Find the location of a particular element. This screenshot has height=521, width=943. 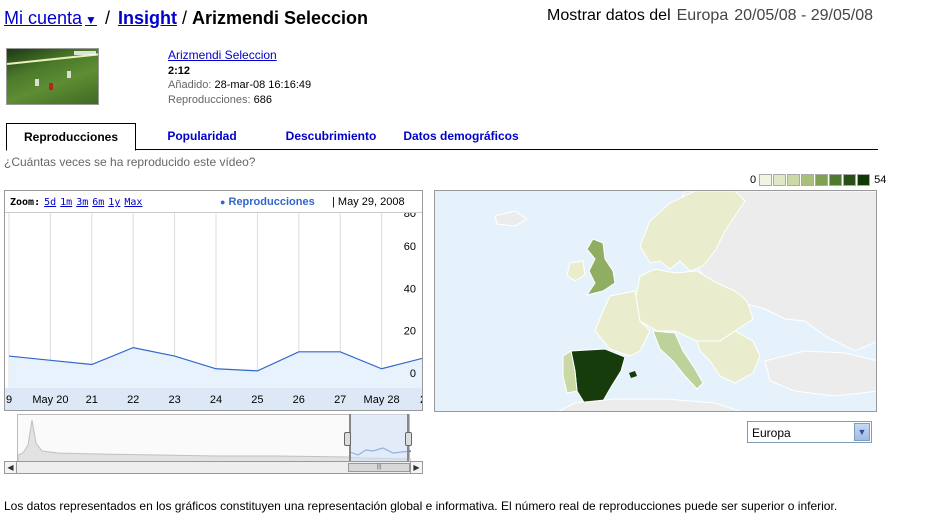

added-label: Añadido: is located at coordinates (190, 85).